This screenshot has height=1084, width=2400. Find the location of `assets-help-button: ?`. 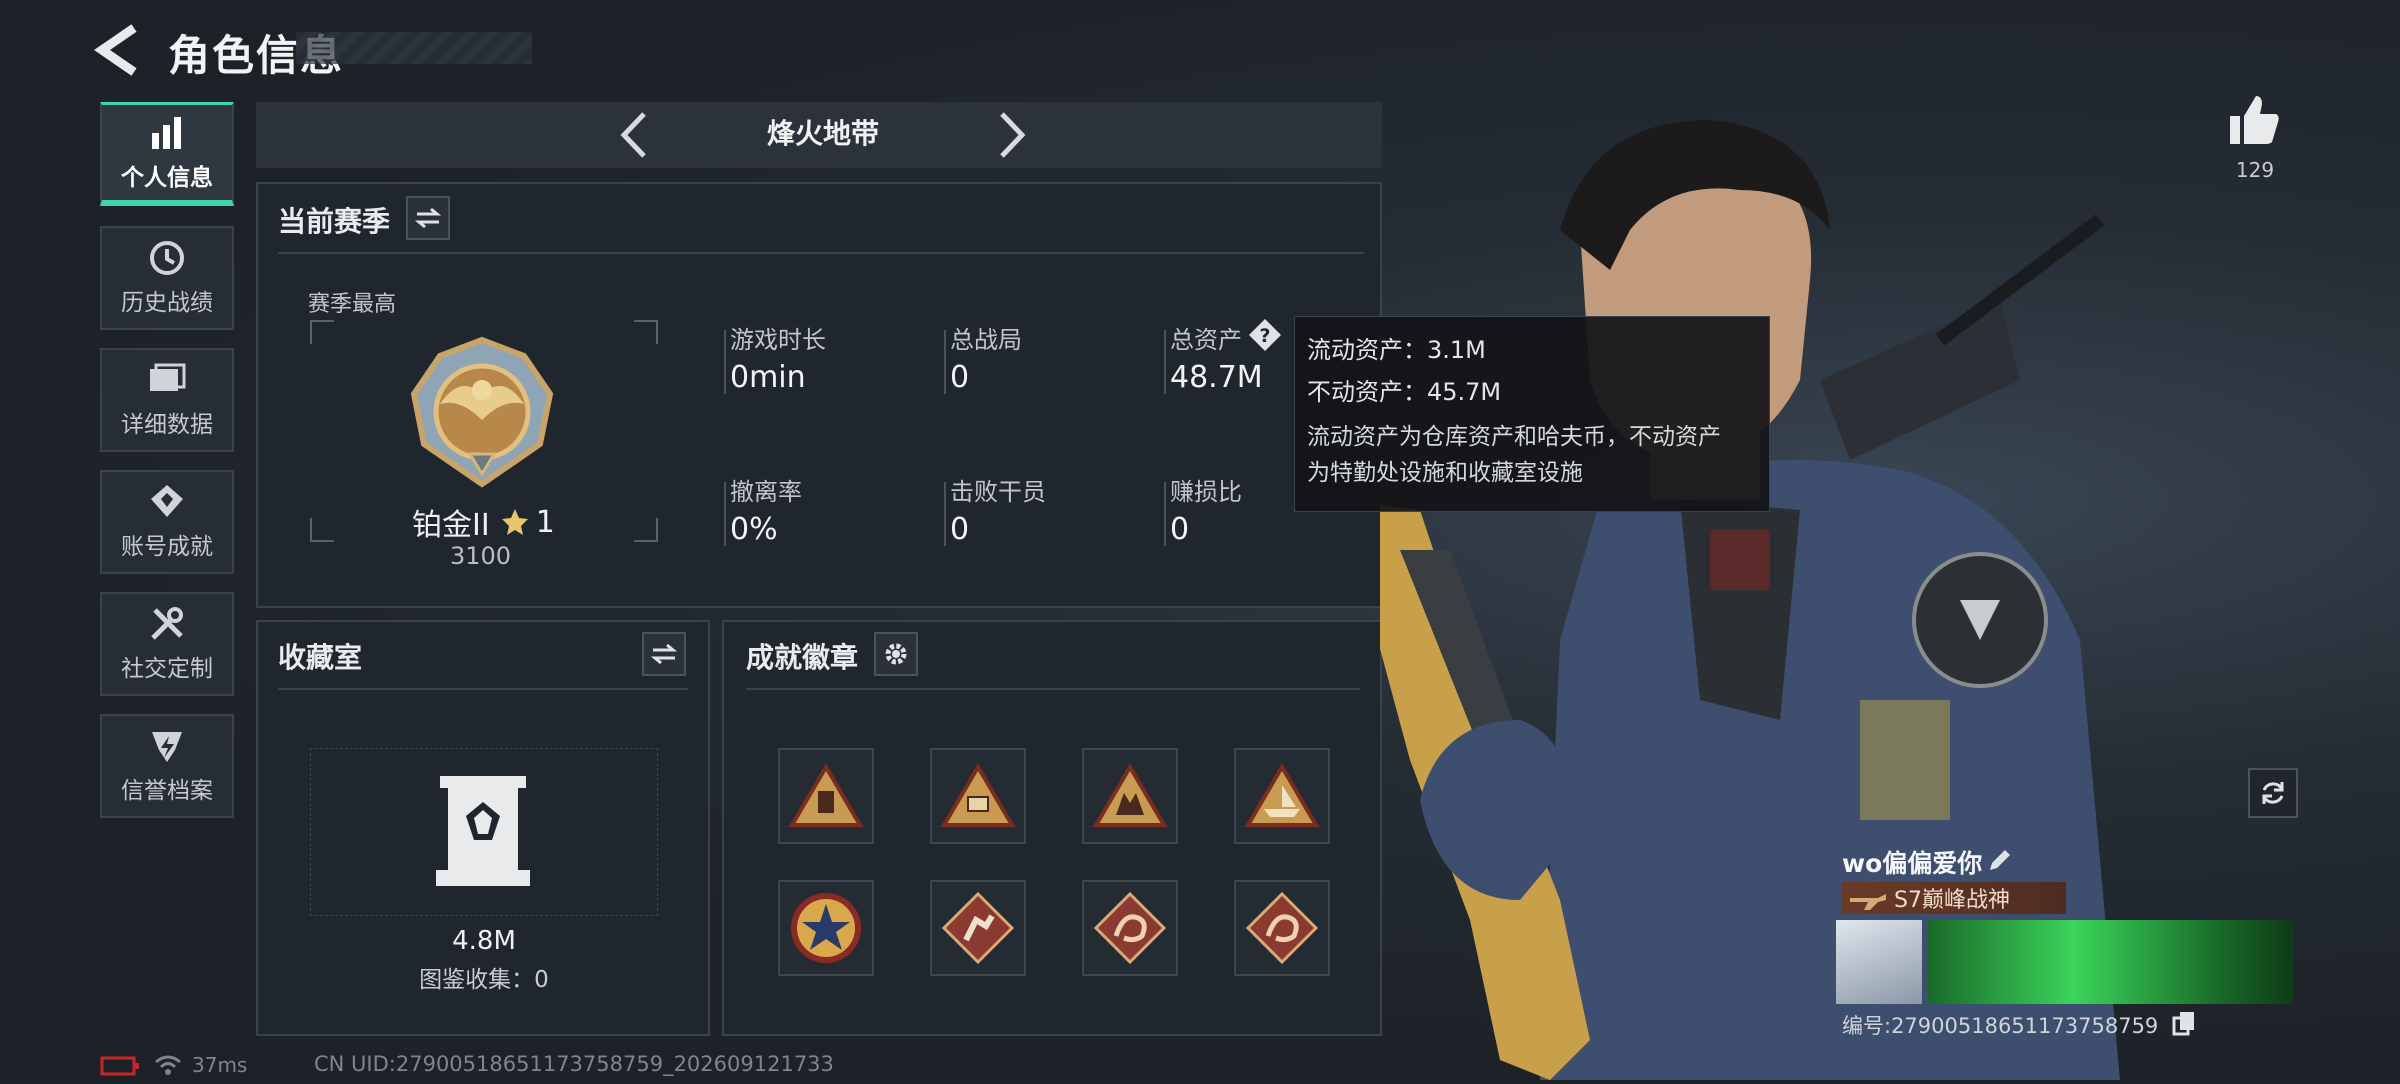

assets-help-button: ? is located at coordinates (1265, 335).